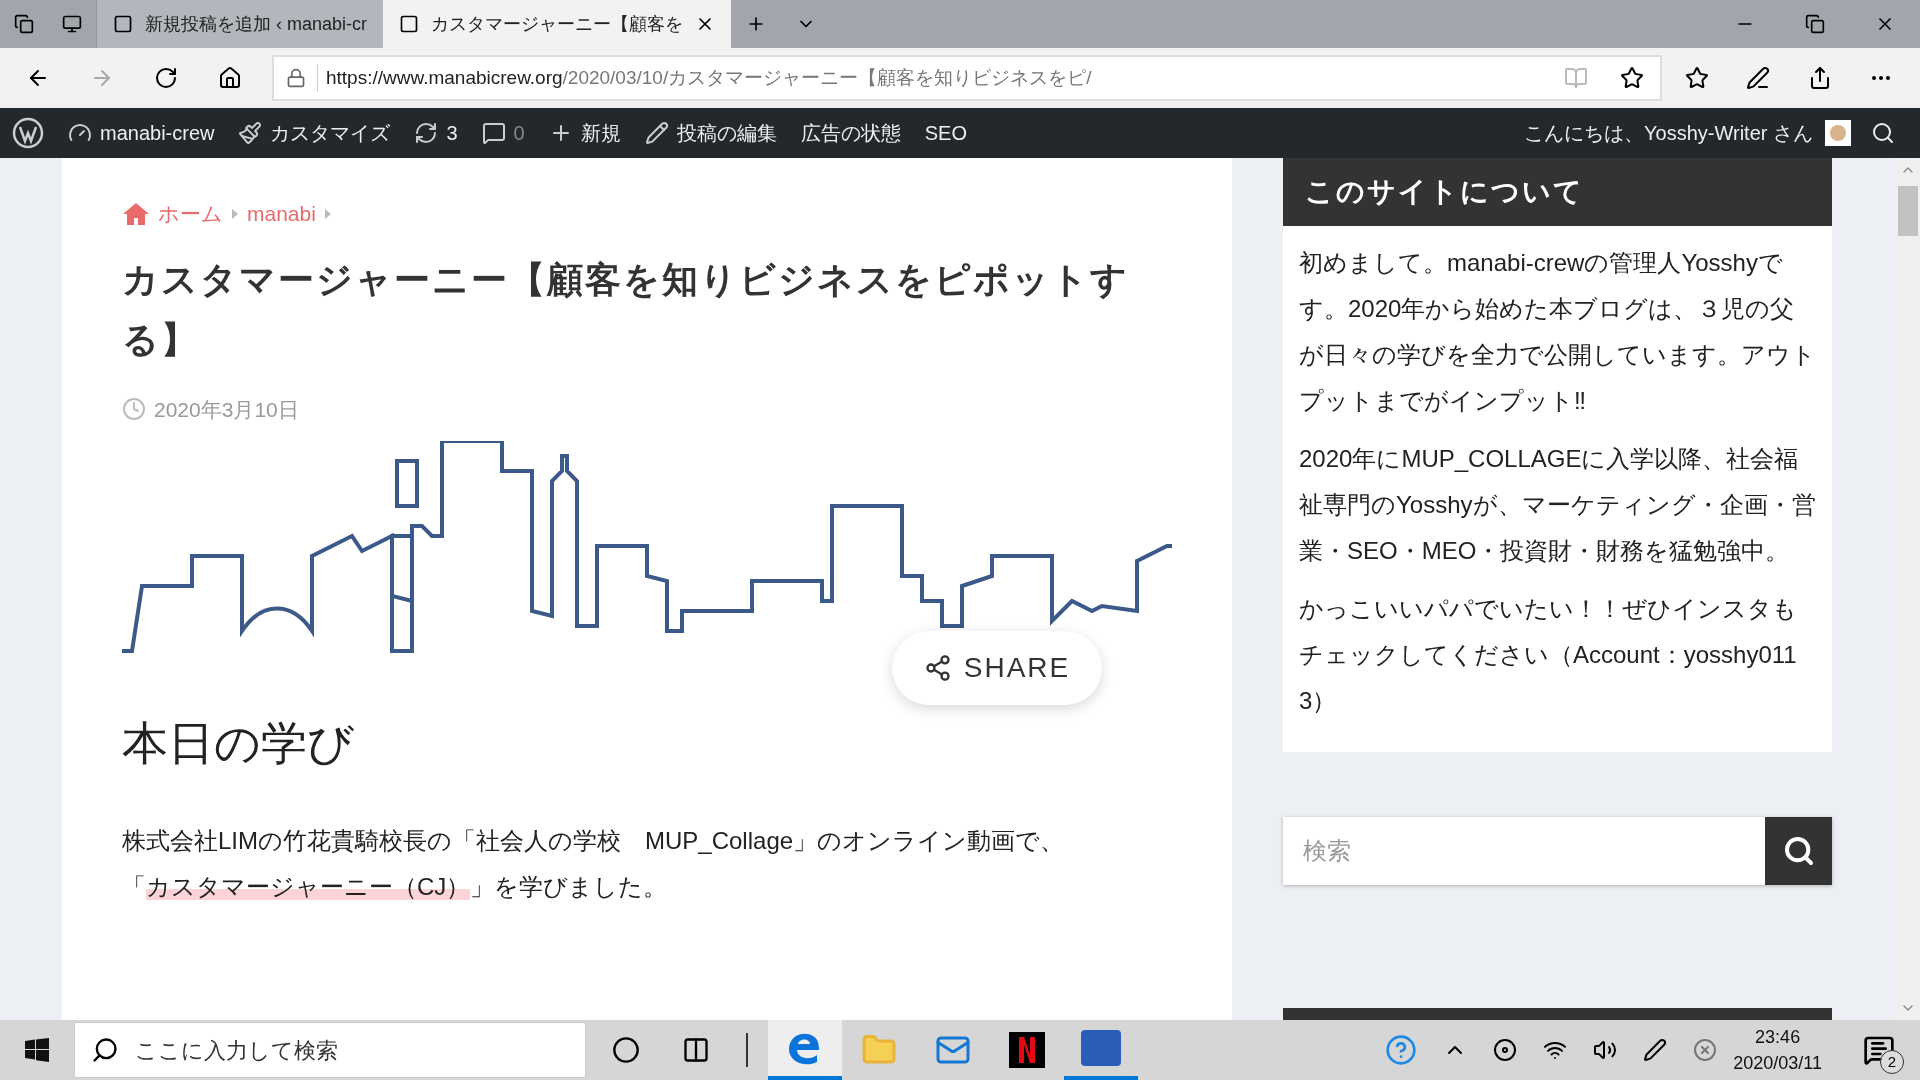  Describe the element at coordinates (141, 133) in the screenshot. I see `admin-bar-item: manabi-crew` at that location.